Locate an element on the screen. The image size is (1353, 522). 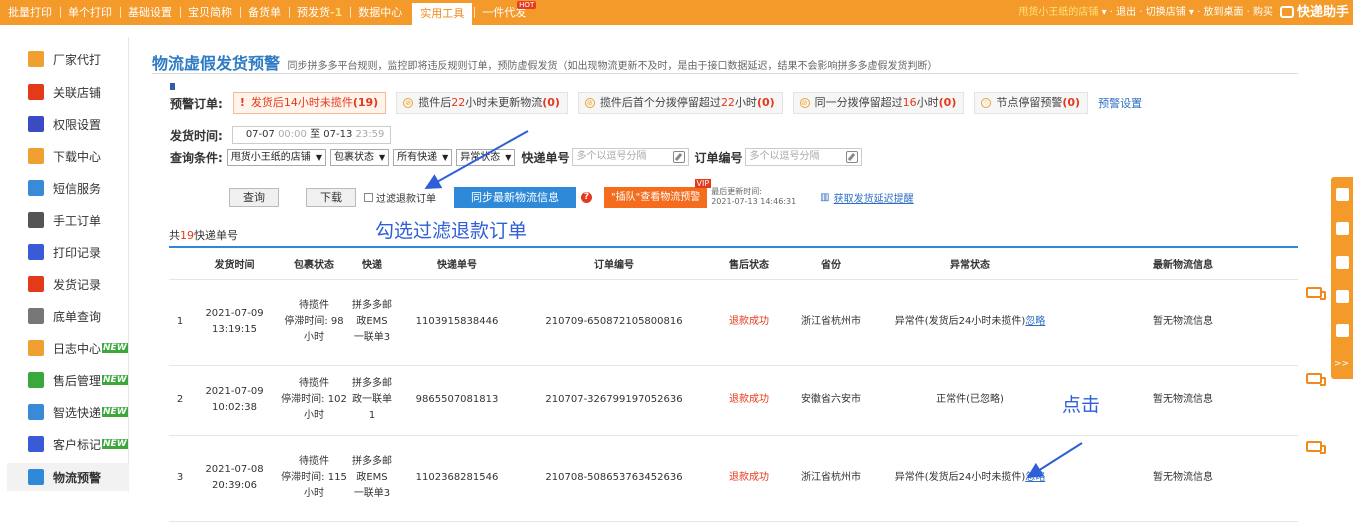
arrow-to-filter-checkbox is located at coordinates (476, 159).